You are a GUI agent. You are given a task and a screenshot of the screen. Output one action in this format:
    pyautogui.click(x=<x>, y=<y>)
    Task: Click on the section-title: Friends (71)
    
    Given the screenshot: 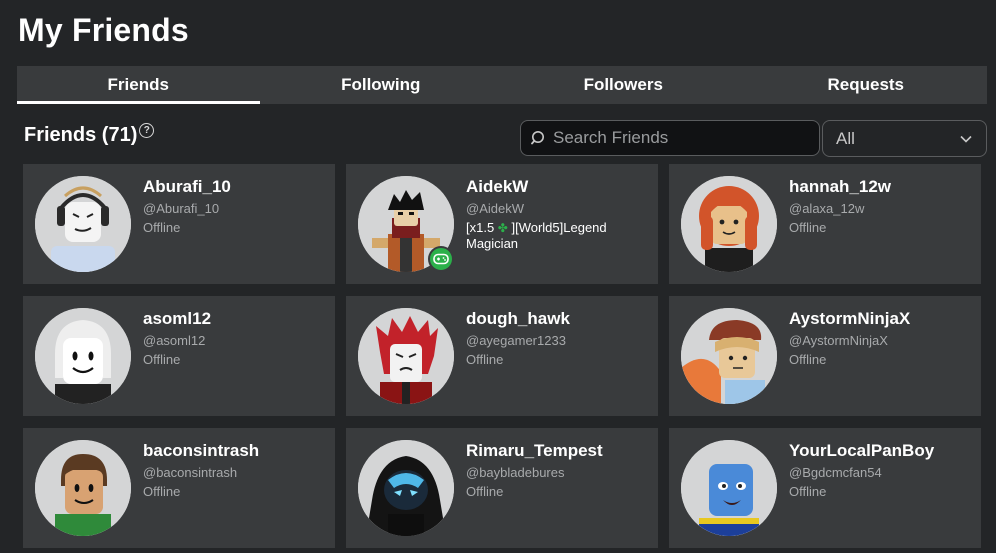 What is the action you would take?
    pyautogui.click(x=81, y=135)
    